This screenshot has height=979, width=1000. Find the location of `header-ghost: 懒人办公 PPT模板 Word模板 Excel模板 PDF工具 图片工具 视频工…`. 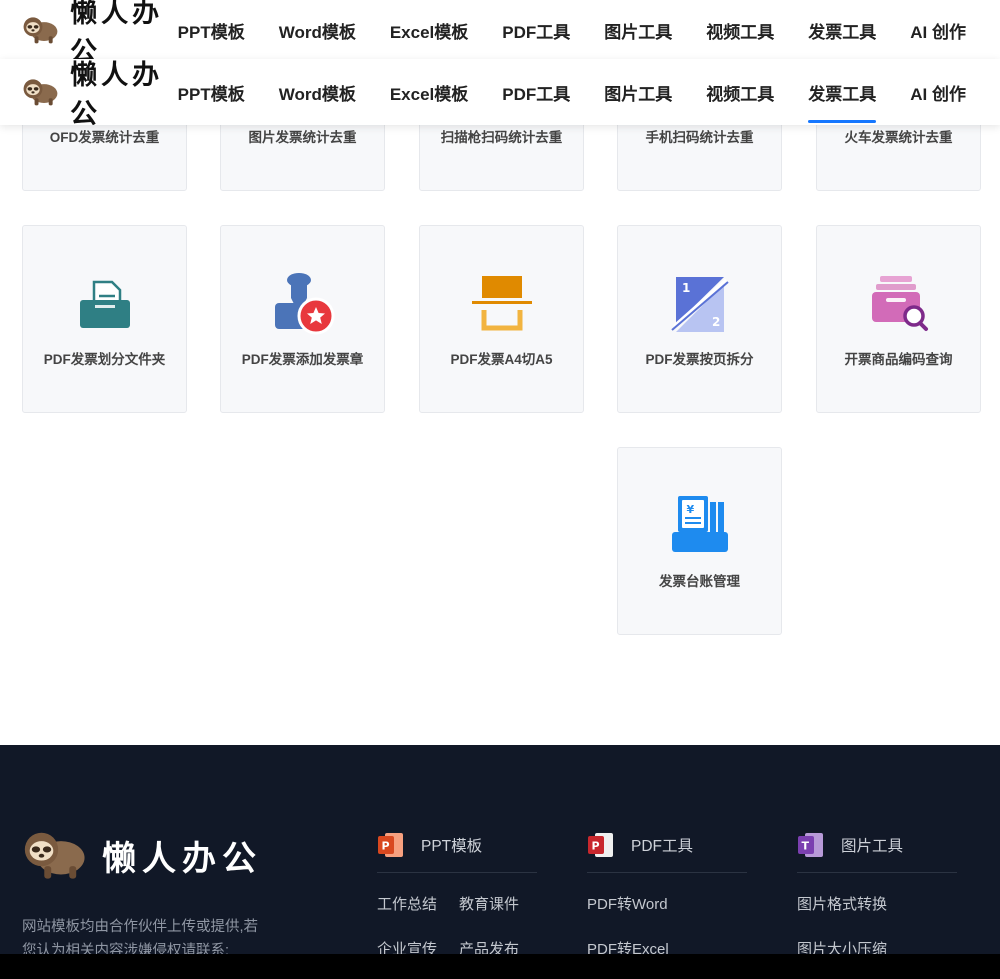

header-ghost: 懒人办公 PPT模板 Word模板 Excel模板 PDF工具 图片工具 视频工… is located at coordinates (500, 30).